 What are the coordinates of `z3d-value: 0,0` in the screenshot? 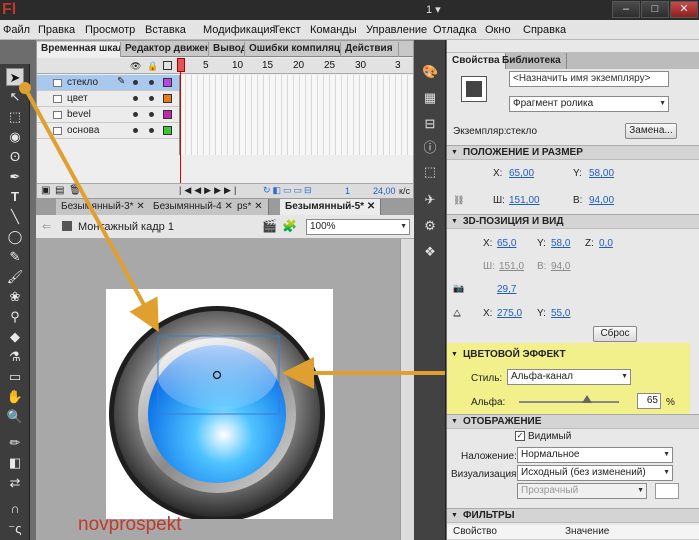 It's located at (606, 243).